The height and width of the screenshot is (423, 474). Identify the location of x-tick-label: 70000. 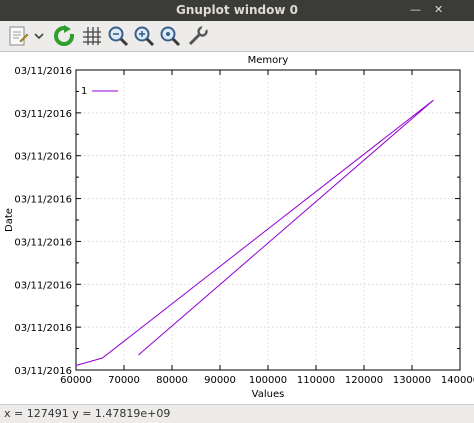
(124, 380).